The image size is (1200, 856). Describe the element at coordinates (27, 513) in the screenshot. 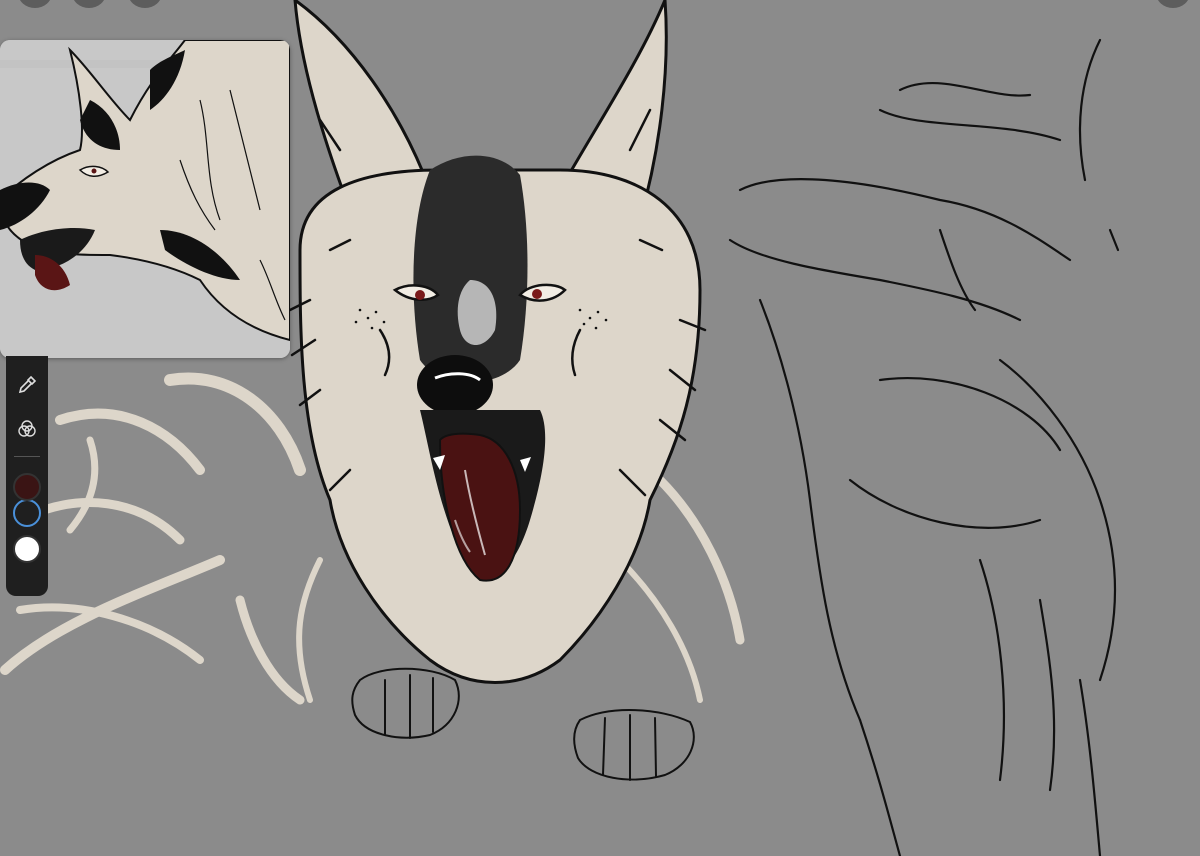

I see `secondary-color-swatch` at that location.